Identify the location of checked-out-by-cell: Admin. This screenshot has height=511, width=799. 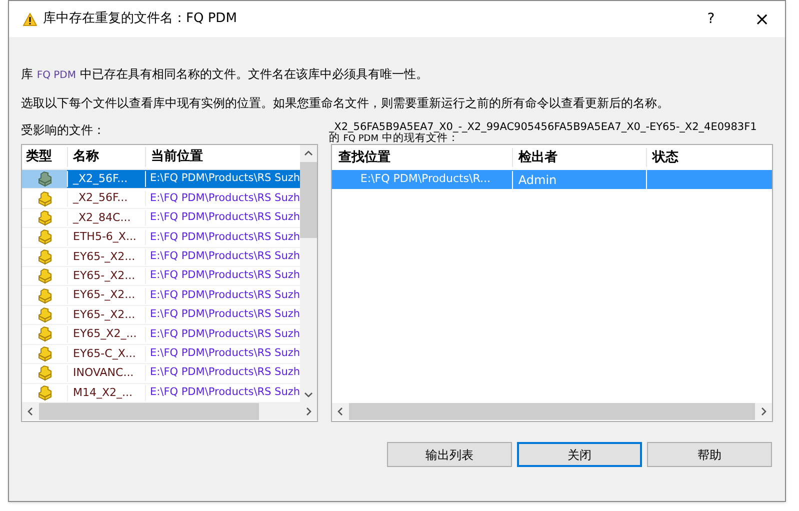
(579, 179).